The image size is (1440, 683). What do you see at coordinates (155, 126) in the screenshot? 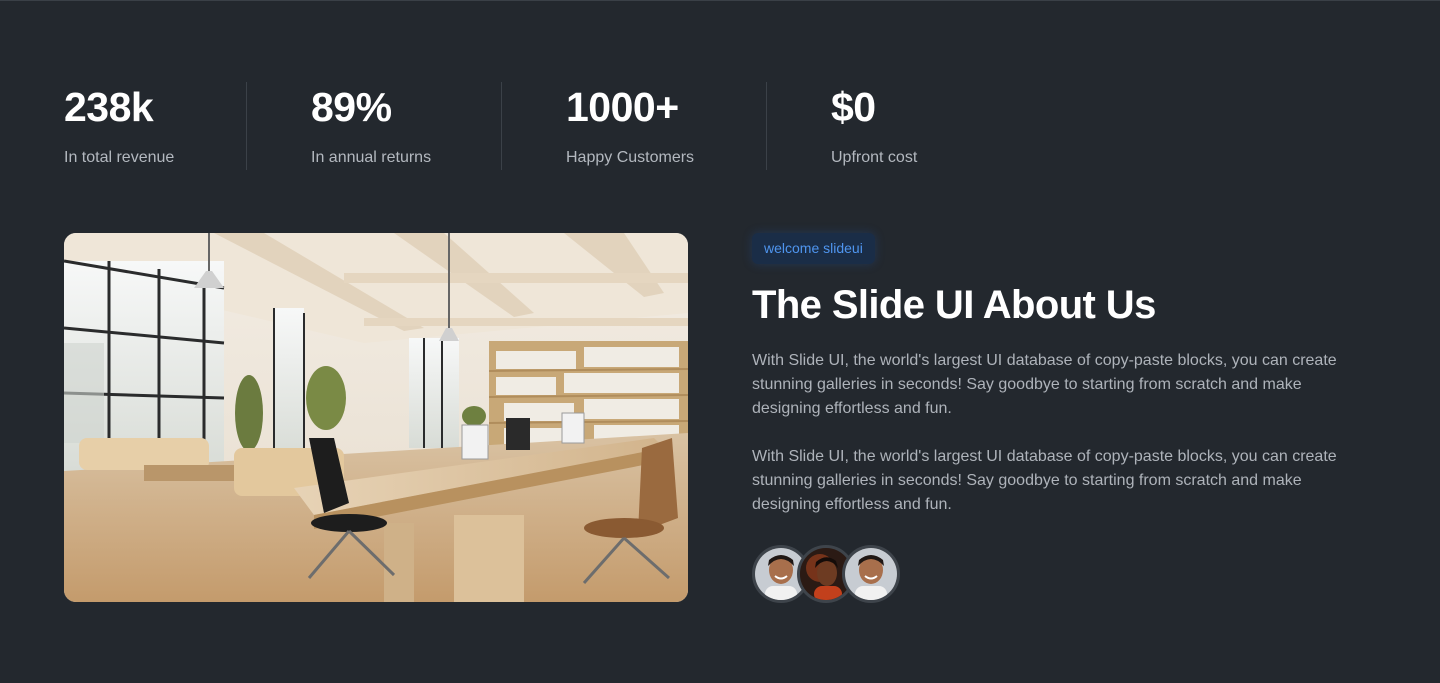
I see `stat-revenue: 238k In total revenue` at bounding box center [155, 126].